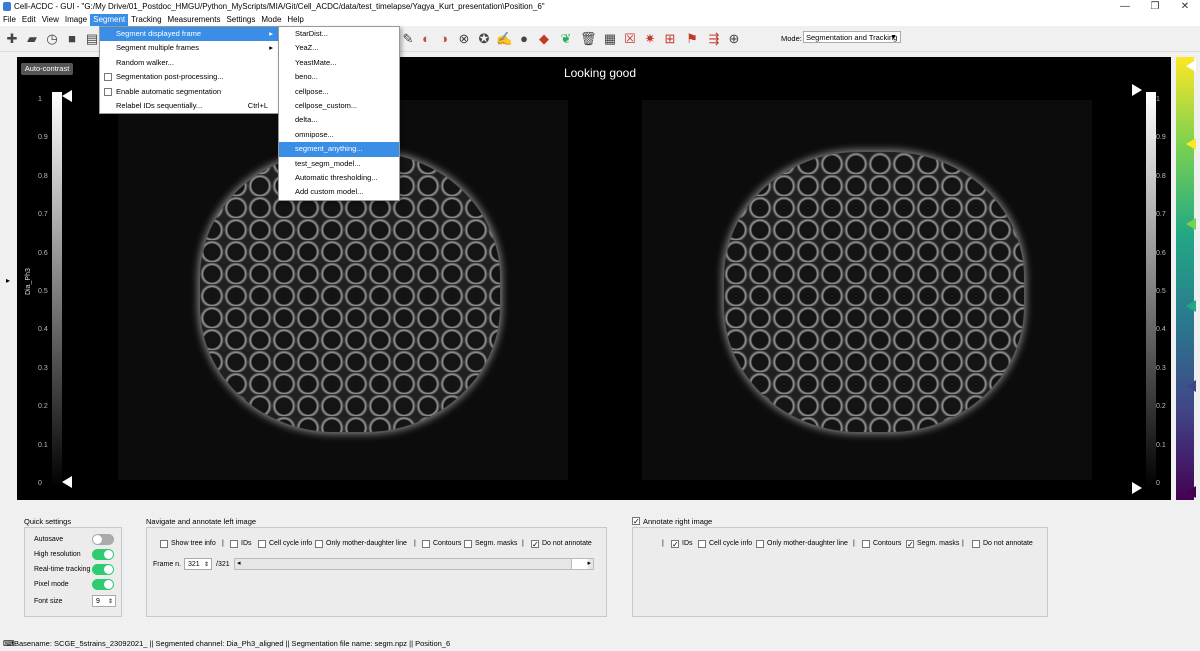  Describe the element at coordinates (852, 37) in the screenshot. I see `mode-select: Segmentation and Tracking ▼` at that location.